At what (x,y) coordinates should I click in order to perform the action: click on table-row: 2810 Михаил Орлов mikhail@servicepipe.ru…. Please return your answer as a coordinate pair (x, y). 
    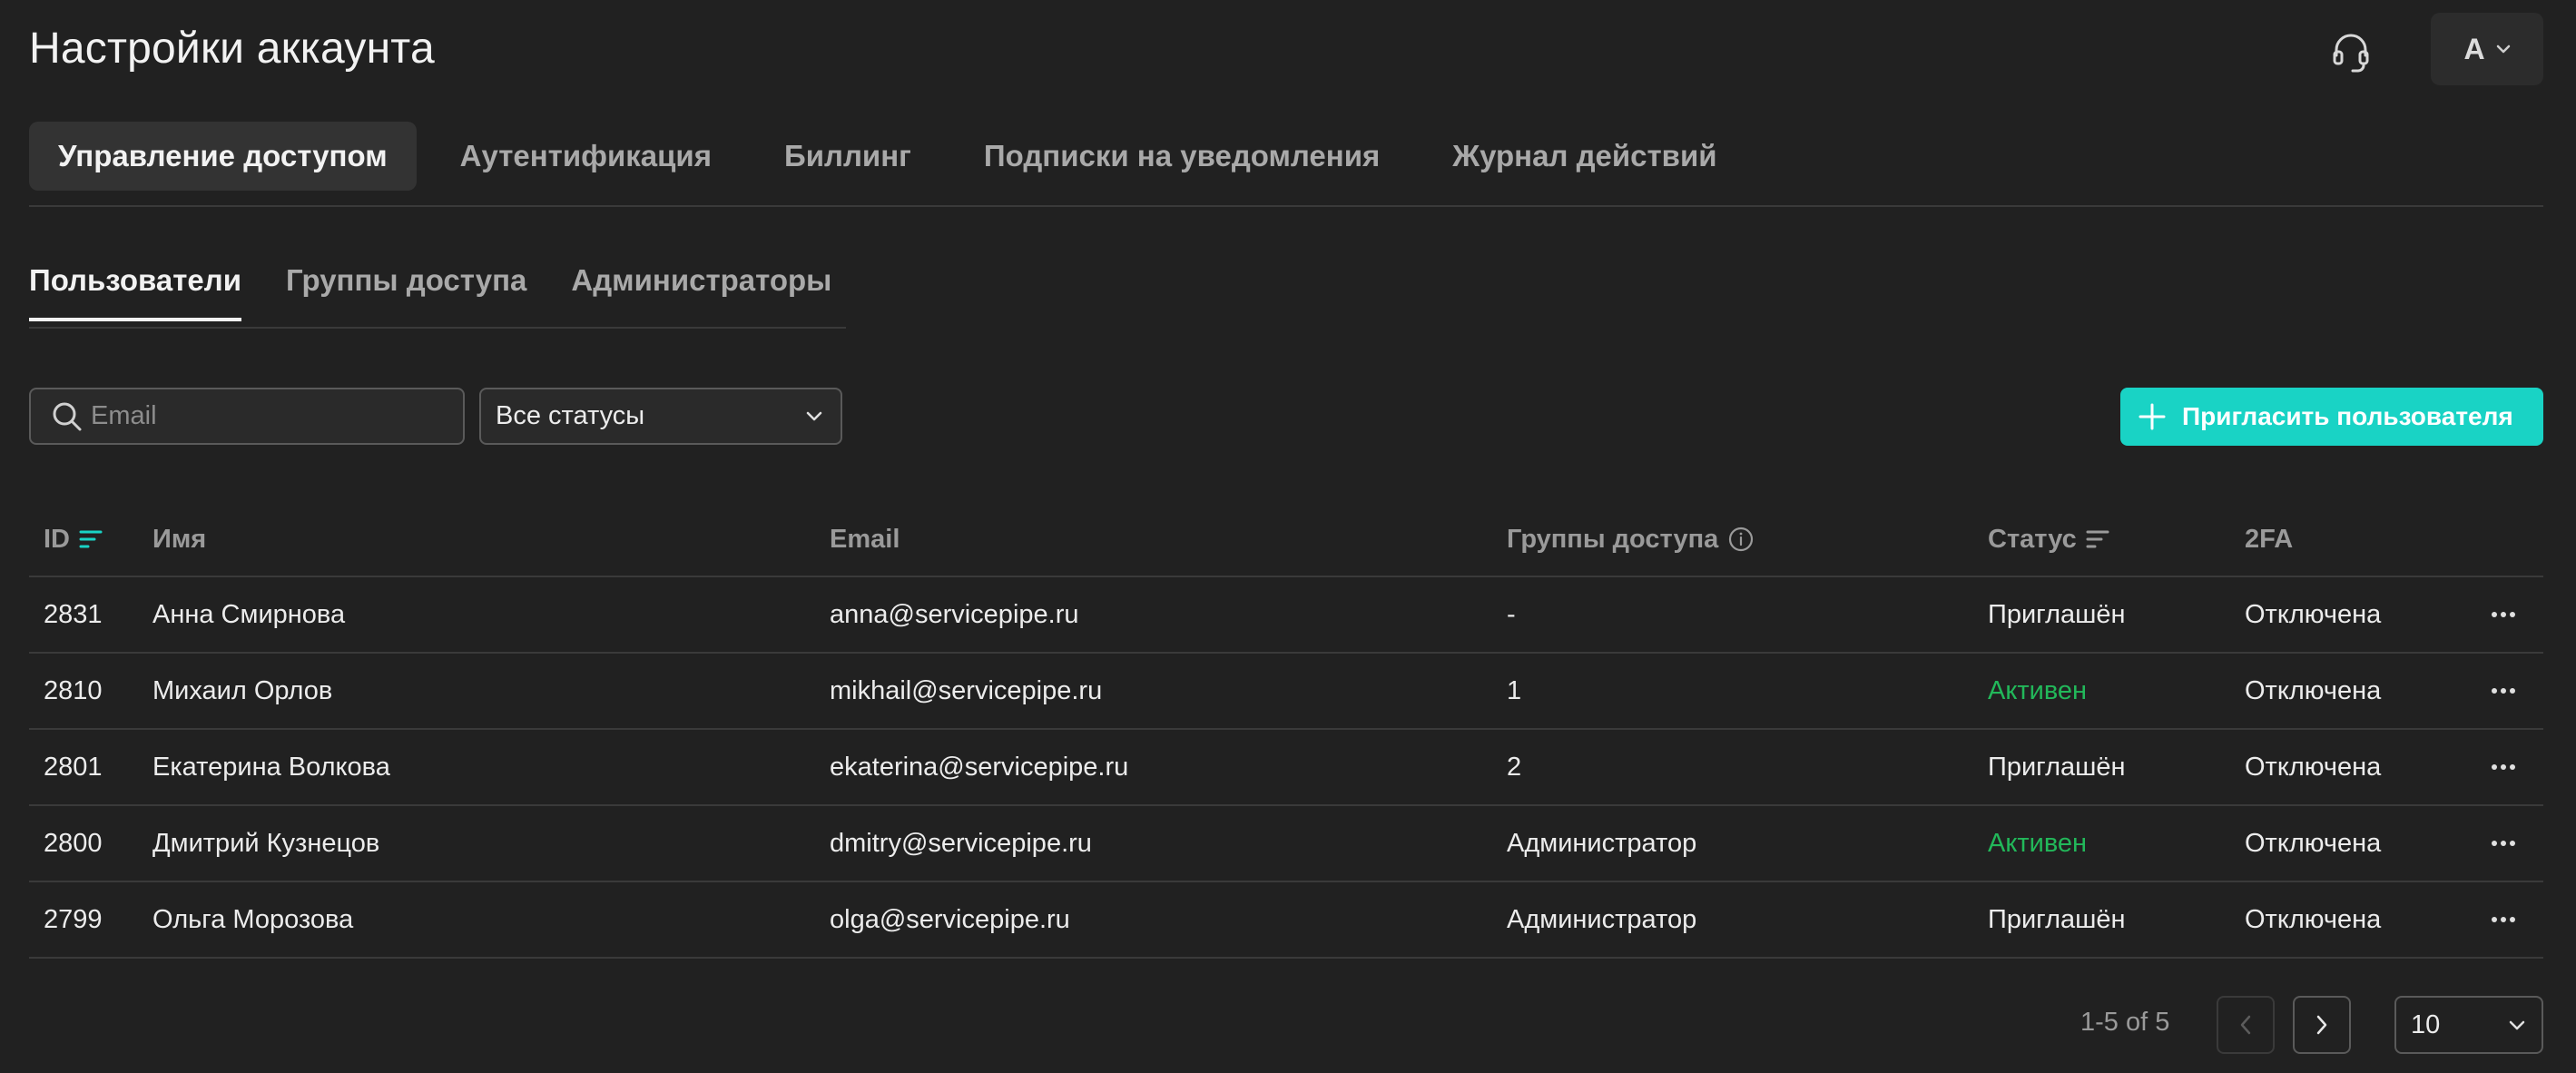
    Looking at the image, I should click on (1286, 692).